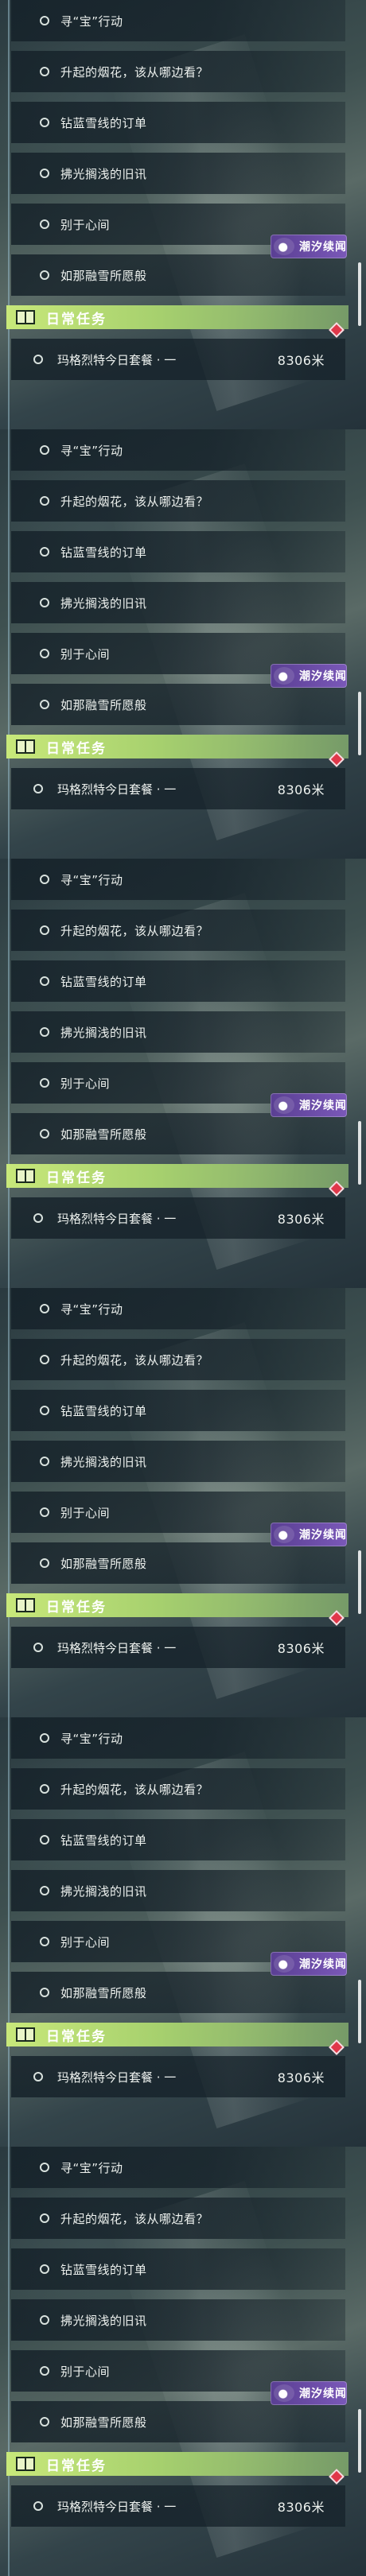  What do you see at coordinates (25, 317) in the screenshot?
I see `book-icon` at bounding box center [25, 317].